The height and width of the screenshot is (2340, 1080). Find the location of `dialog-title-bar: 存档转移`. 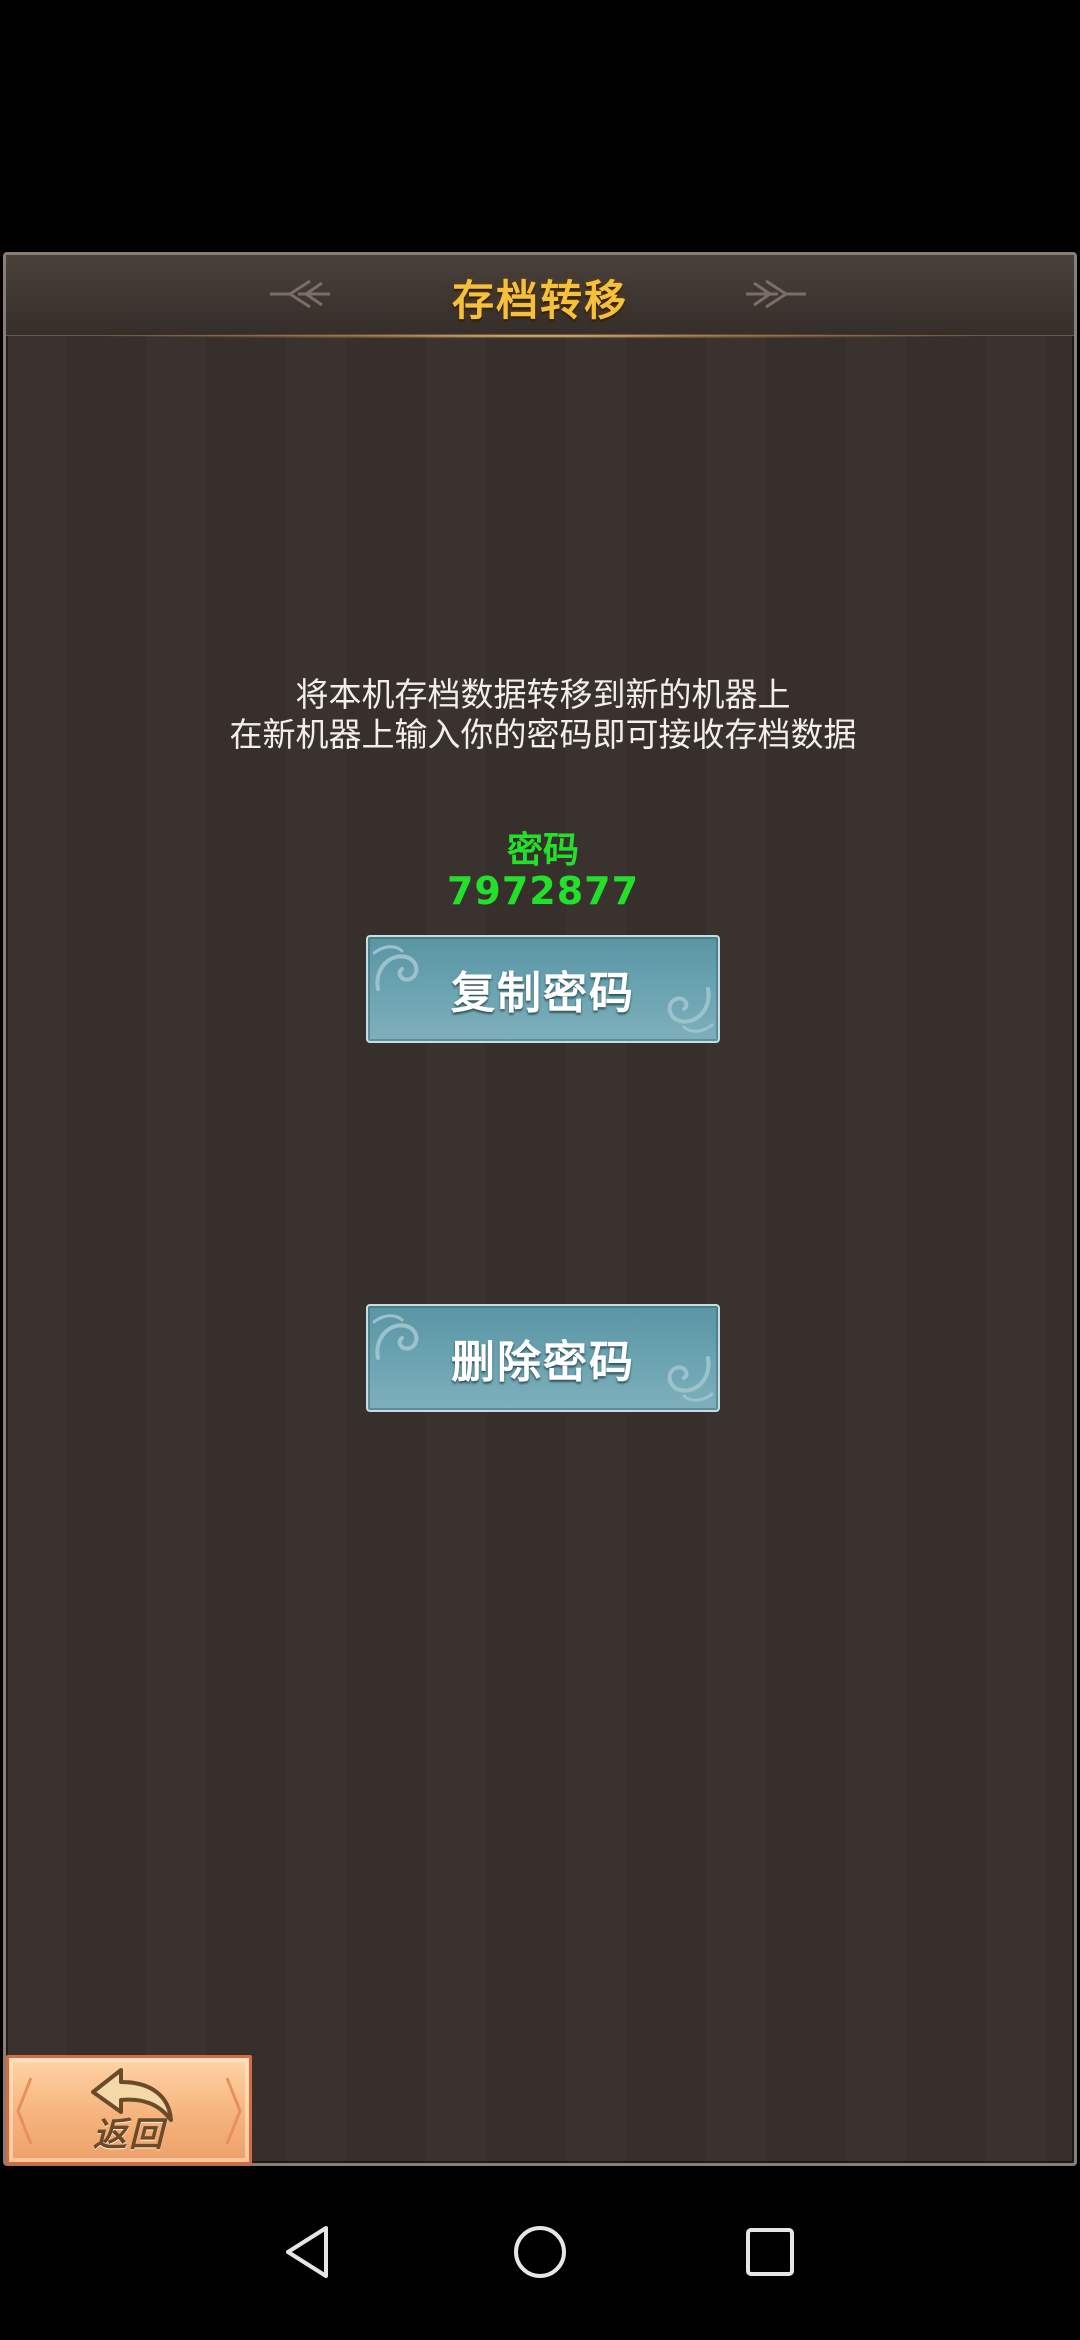

dialog-title-bar: 存档转移 is located at coordinates (540, 297).